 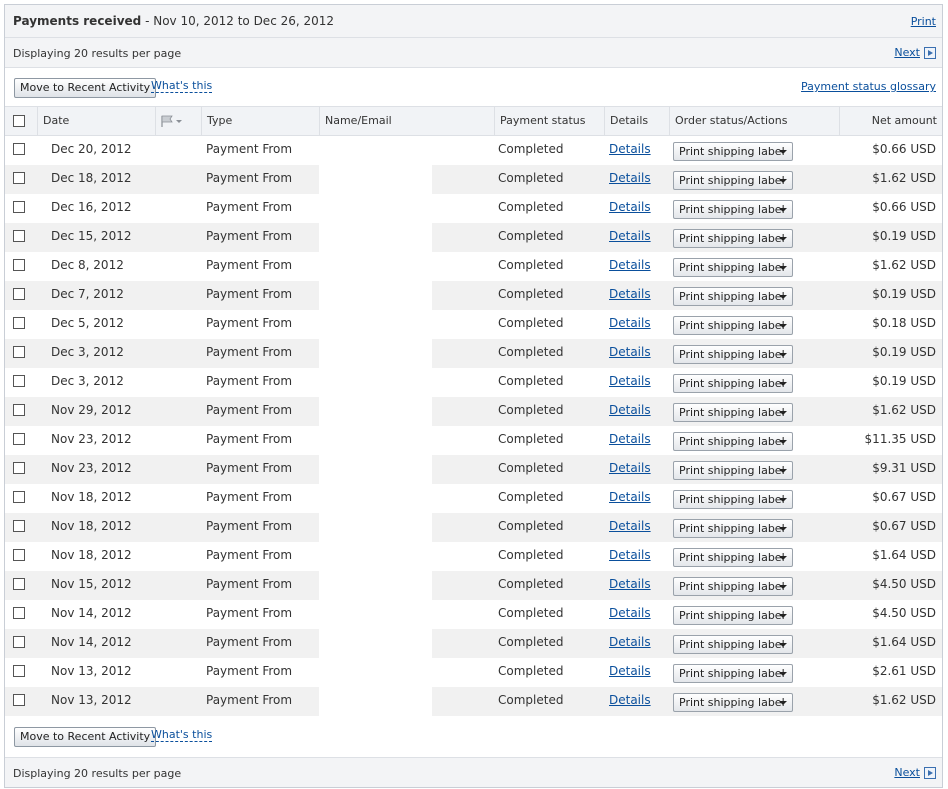 I want to click on whats-this-link: What's this, so click(x=182, y=86).